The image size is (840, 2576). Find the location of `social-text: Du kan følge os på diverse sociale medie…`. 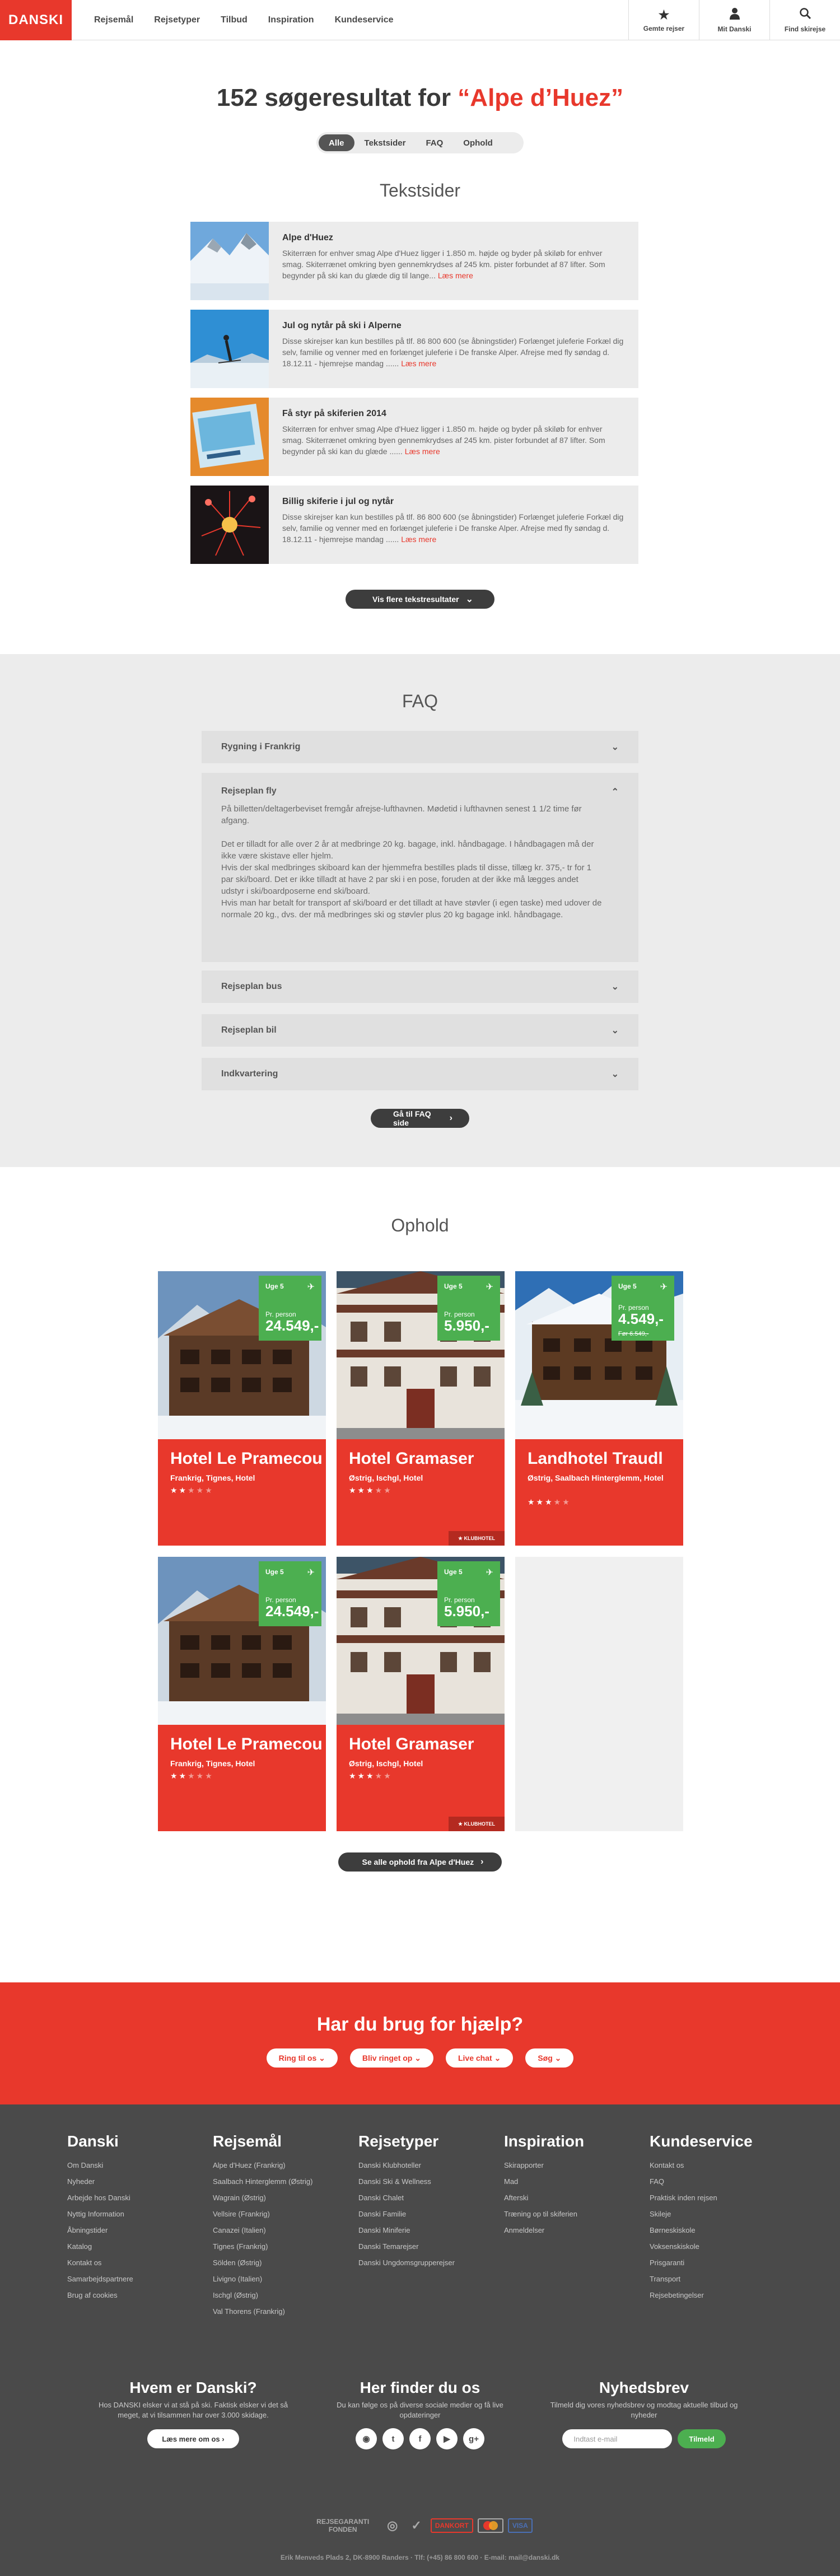

social-text: Du kan følge os på diverse sociale medie… is located at coordinates (420, 2410).